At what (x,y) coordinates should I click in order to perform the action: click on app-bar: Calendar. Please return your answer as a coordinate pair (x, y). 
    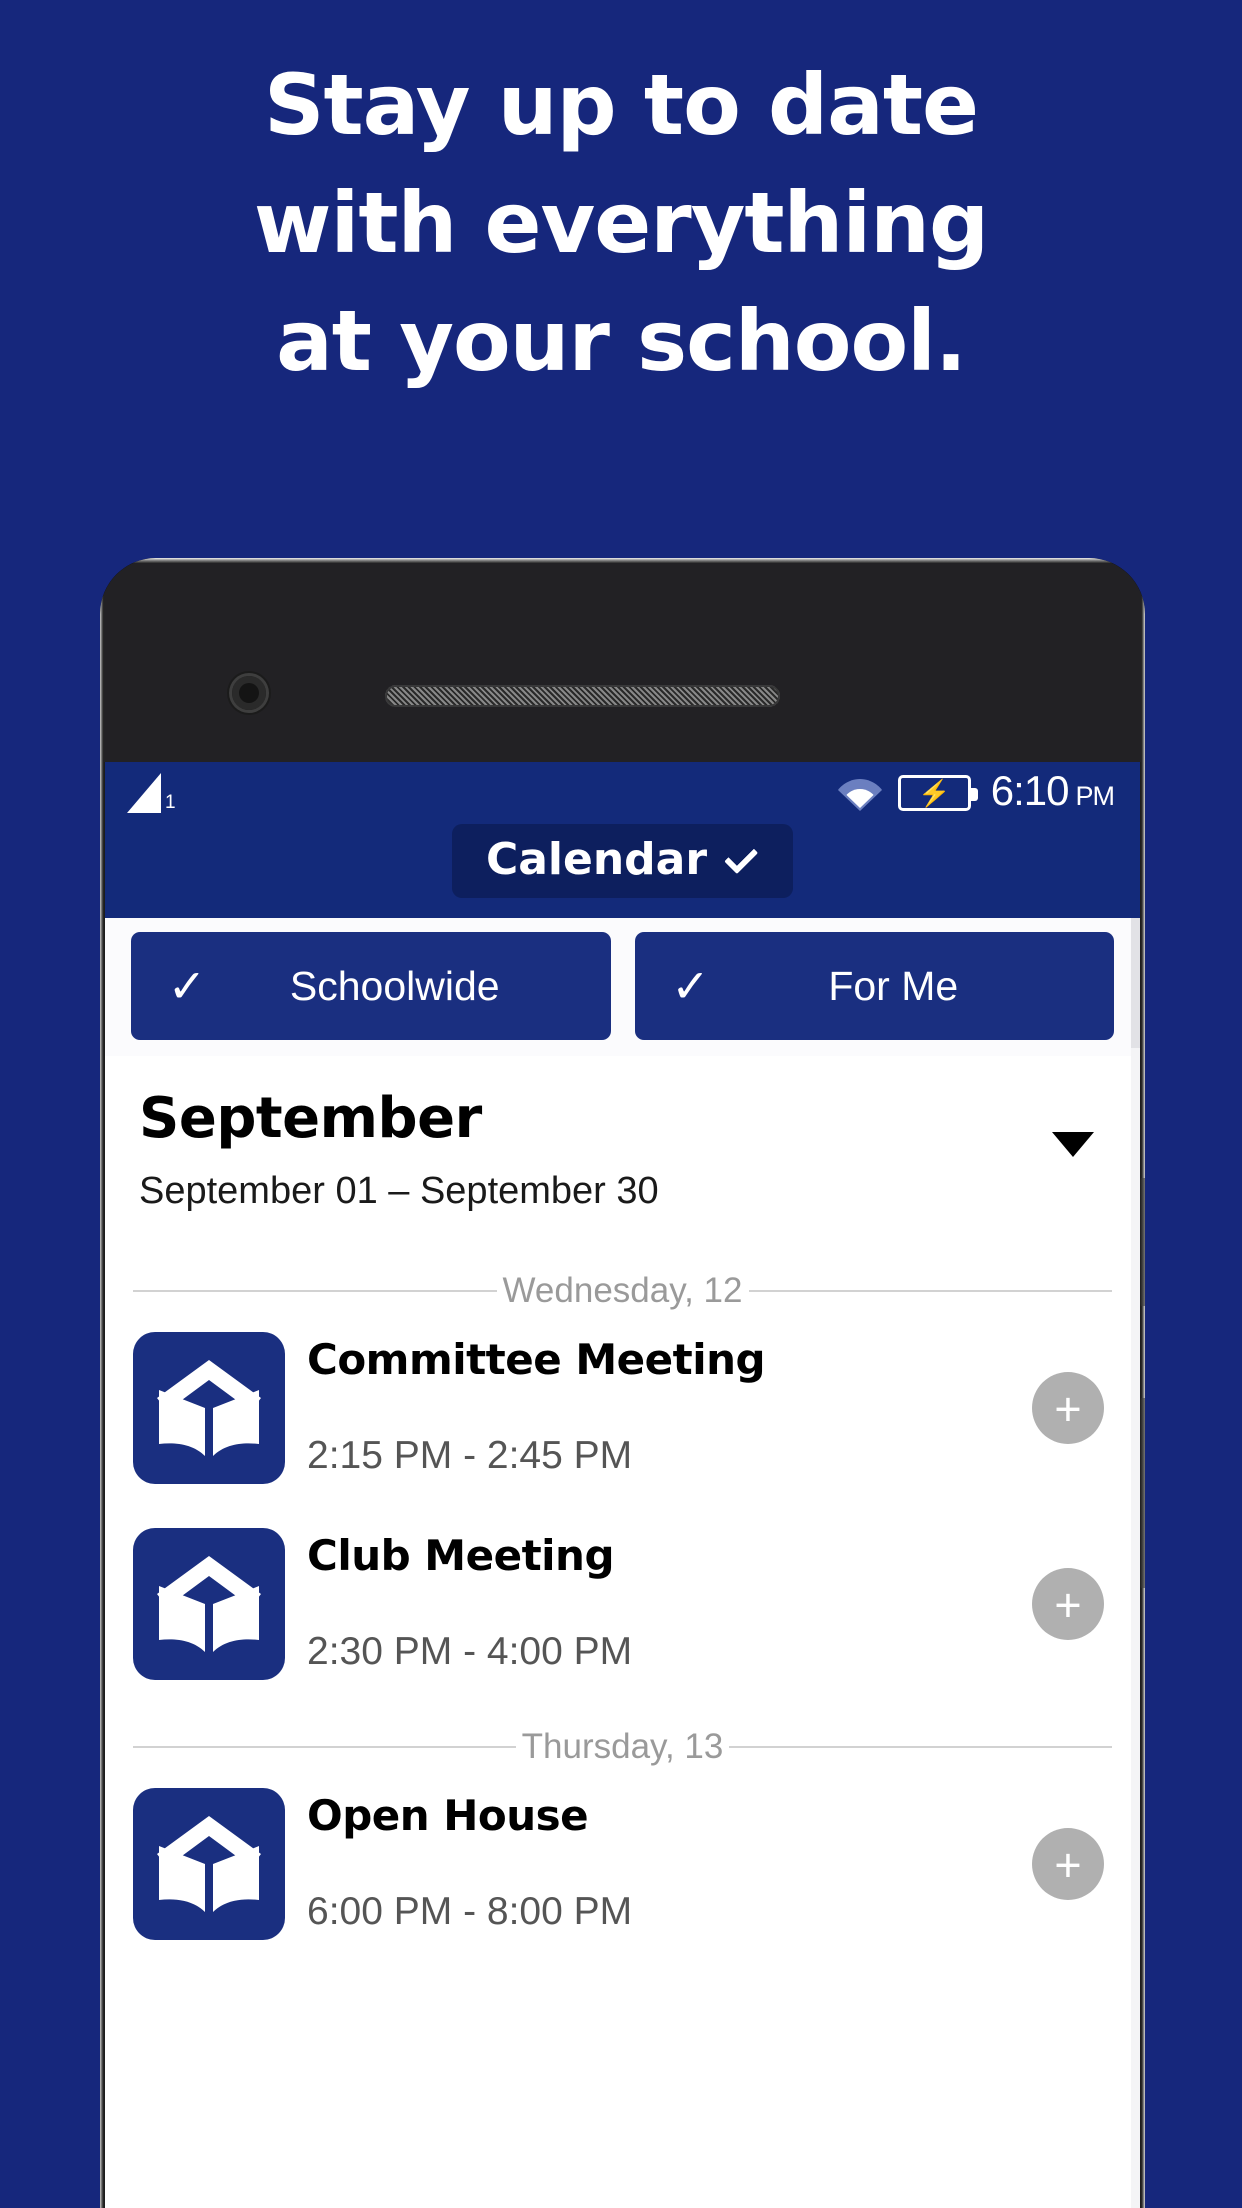
    Looking at the image, I should click on (622, 871).